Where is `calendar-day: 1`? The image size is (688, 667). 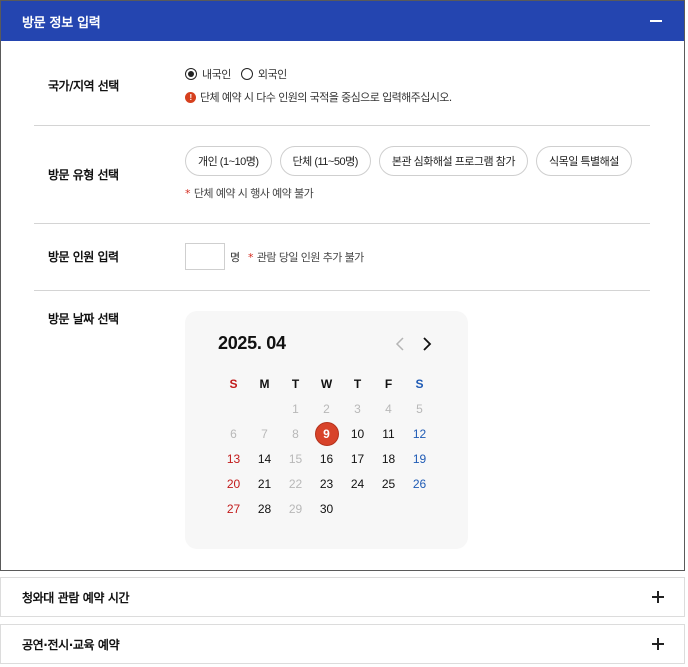 calendar-day: 1 is located at coordinates (295, 408).